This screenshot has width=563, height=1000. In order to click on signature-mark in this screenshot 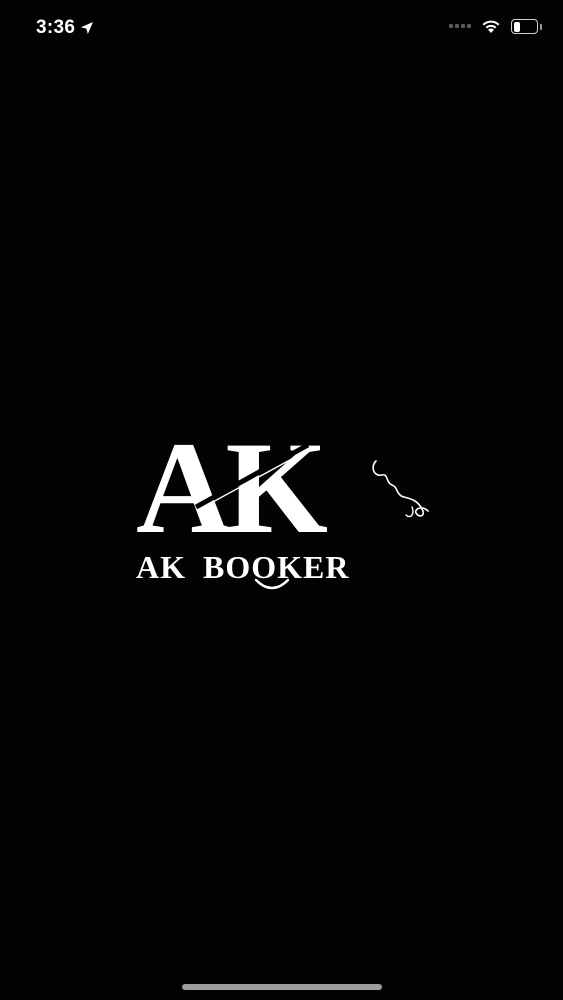, I will do `click(400, 488)`.